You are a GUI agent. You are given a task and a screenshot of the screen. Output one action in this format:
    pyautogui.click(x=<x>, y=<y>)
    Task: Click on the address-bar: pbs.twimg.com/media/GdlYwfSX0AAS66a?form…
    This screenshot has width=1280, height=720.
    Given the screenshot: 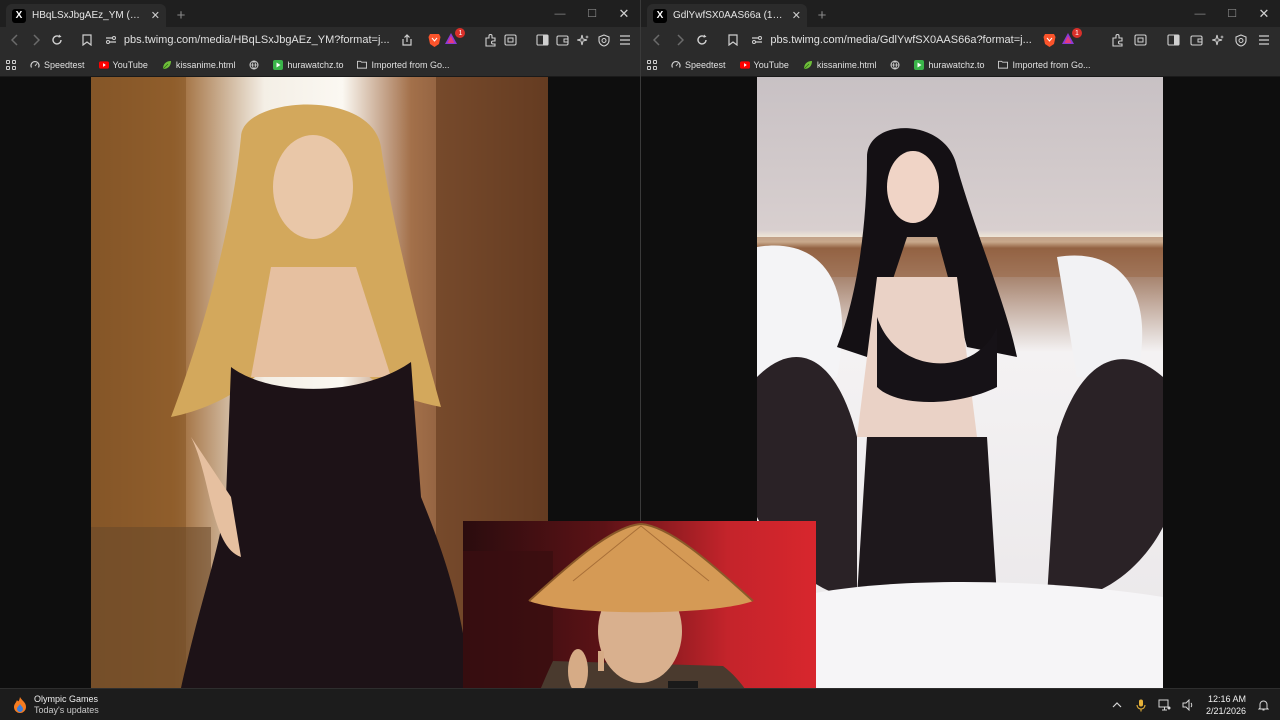 What is the action you would take?
    pyautogui.click(x=876, y=40)
    